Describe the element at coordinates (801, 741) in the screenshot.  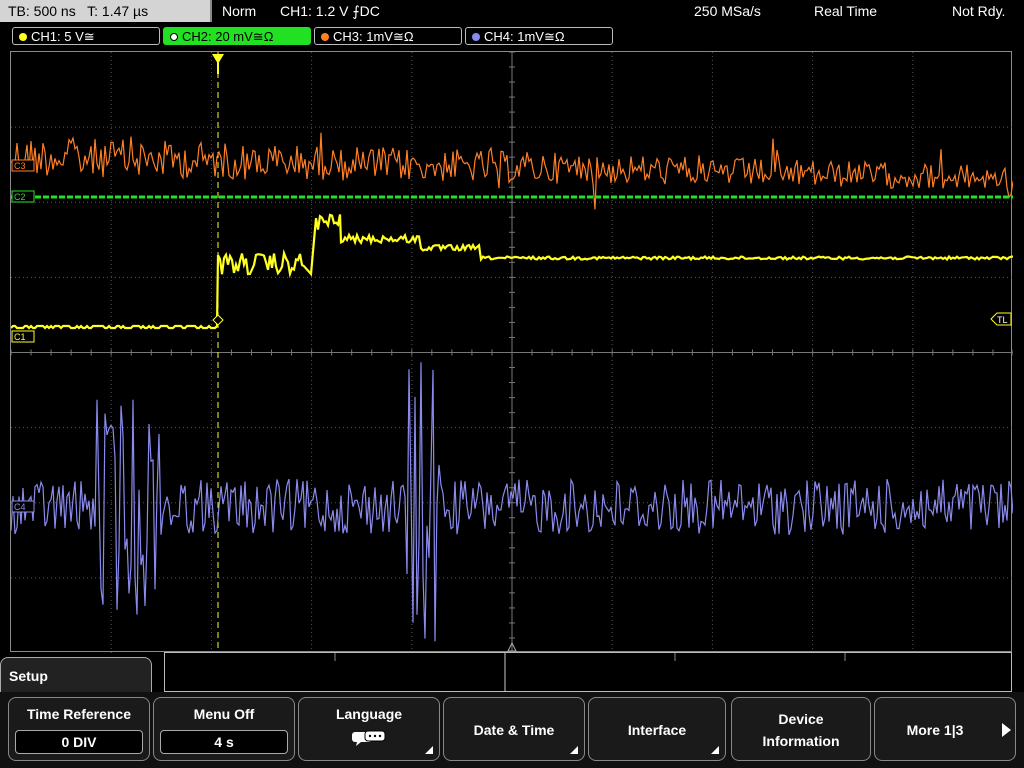
I see `information-label: Information` at that location.